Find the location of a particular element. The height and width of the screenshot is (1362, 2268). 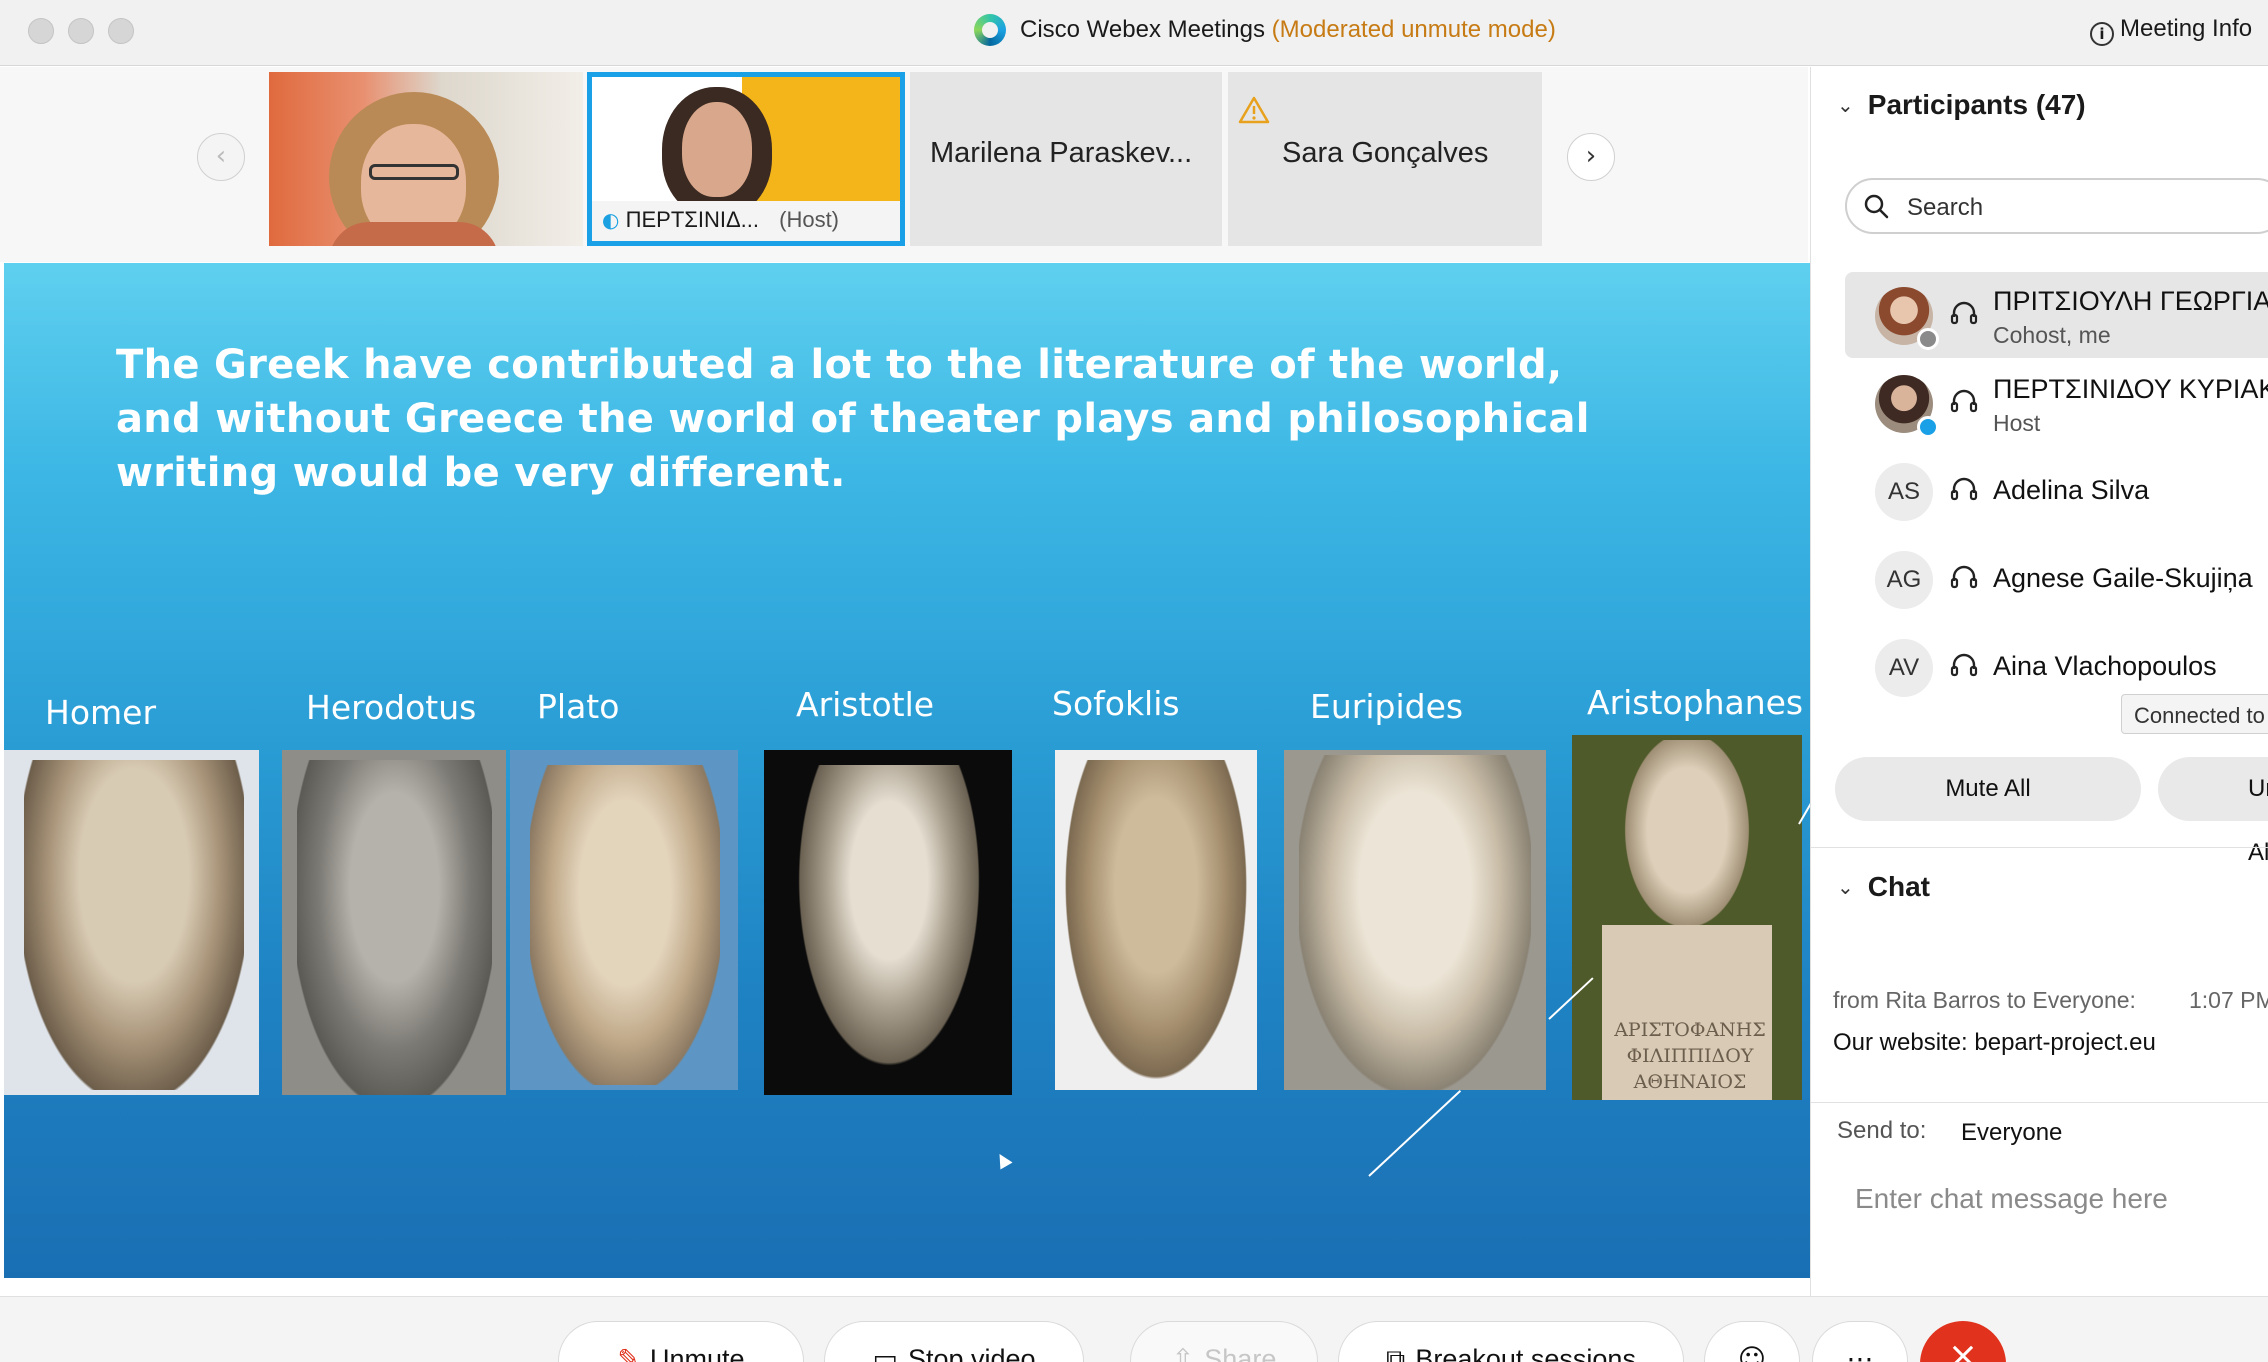

share-label: Share is located at coordinates (1240, 1353).